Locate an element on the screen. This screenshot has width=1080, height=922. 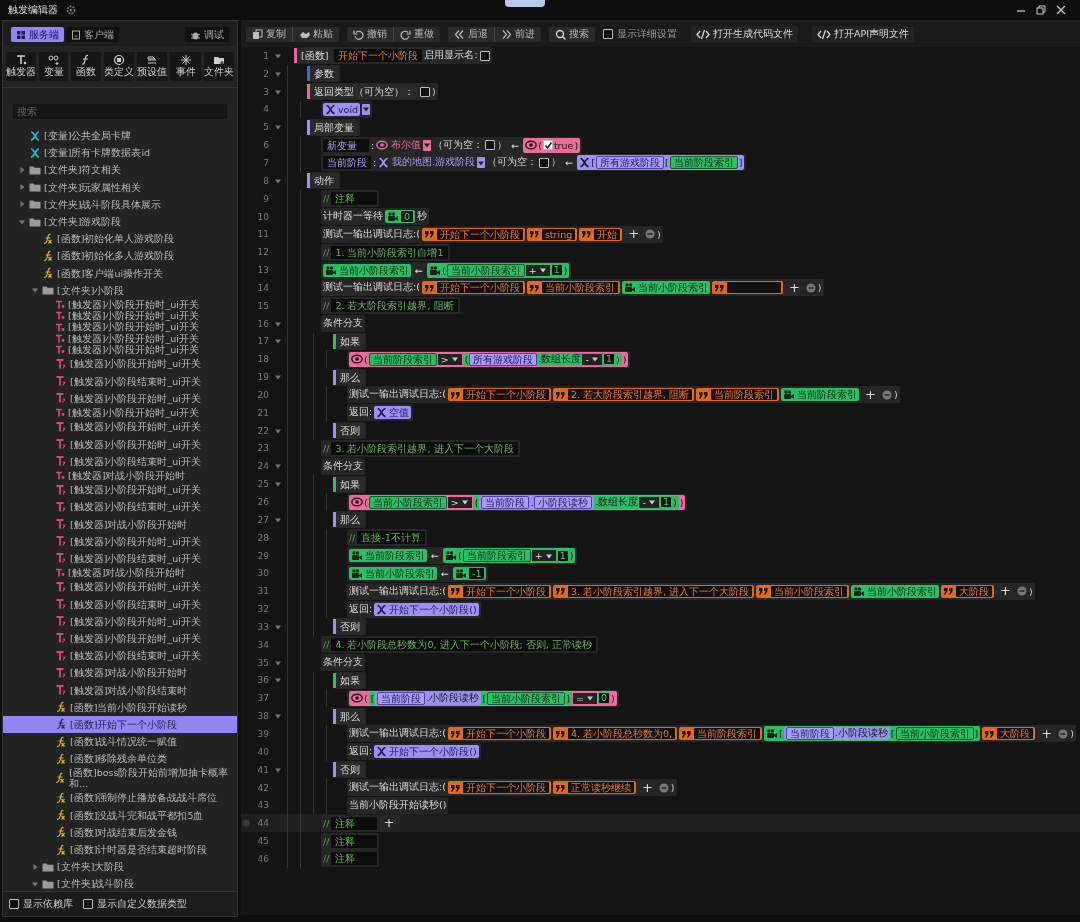
toolbar-button: 搜索 is located at coordinates (572, 34).